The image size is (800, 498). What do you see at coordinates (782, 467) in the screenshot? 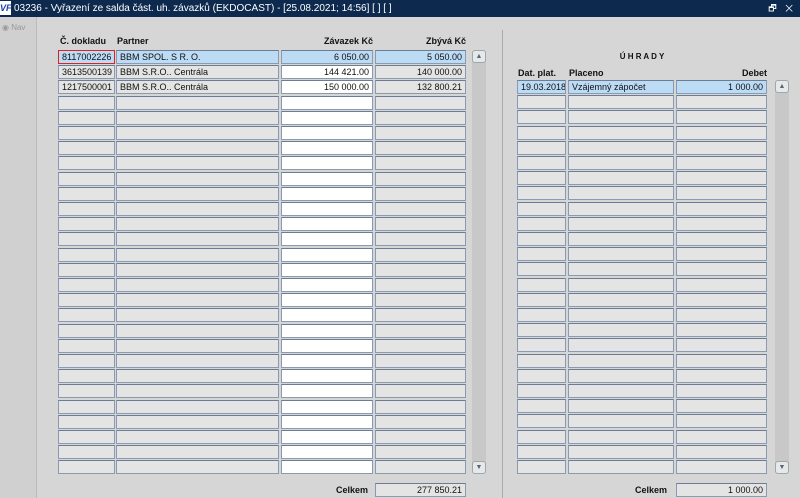
I see `scroll-down-icon: ▼` at bounding box center [782, 467].